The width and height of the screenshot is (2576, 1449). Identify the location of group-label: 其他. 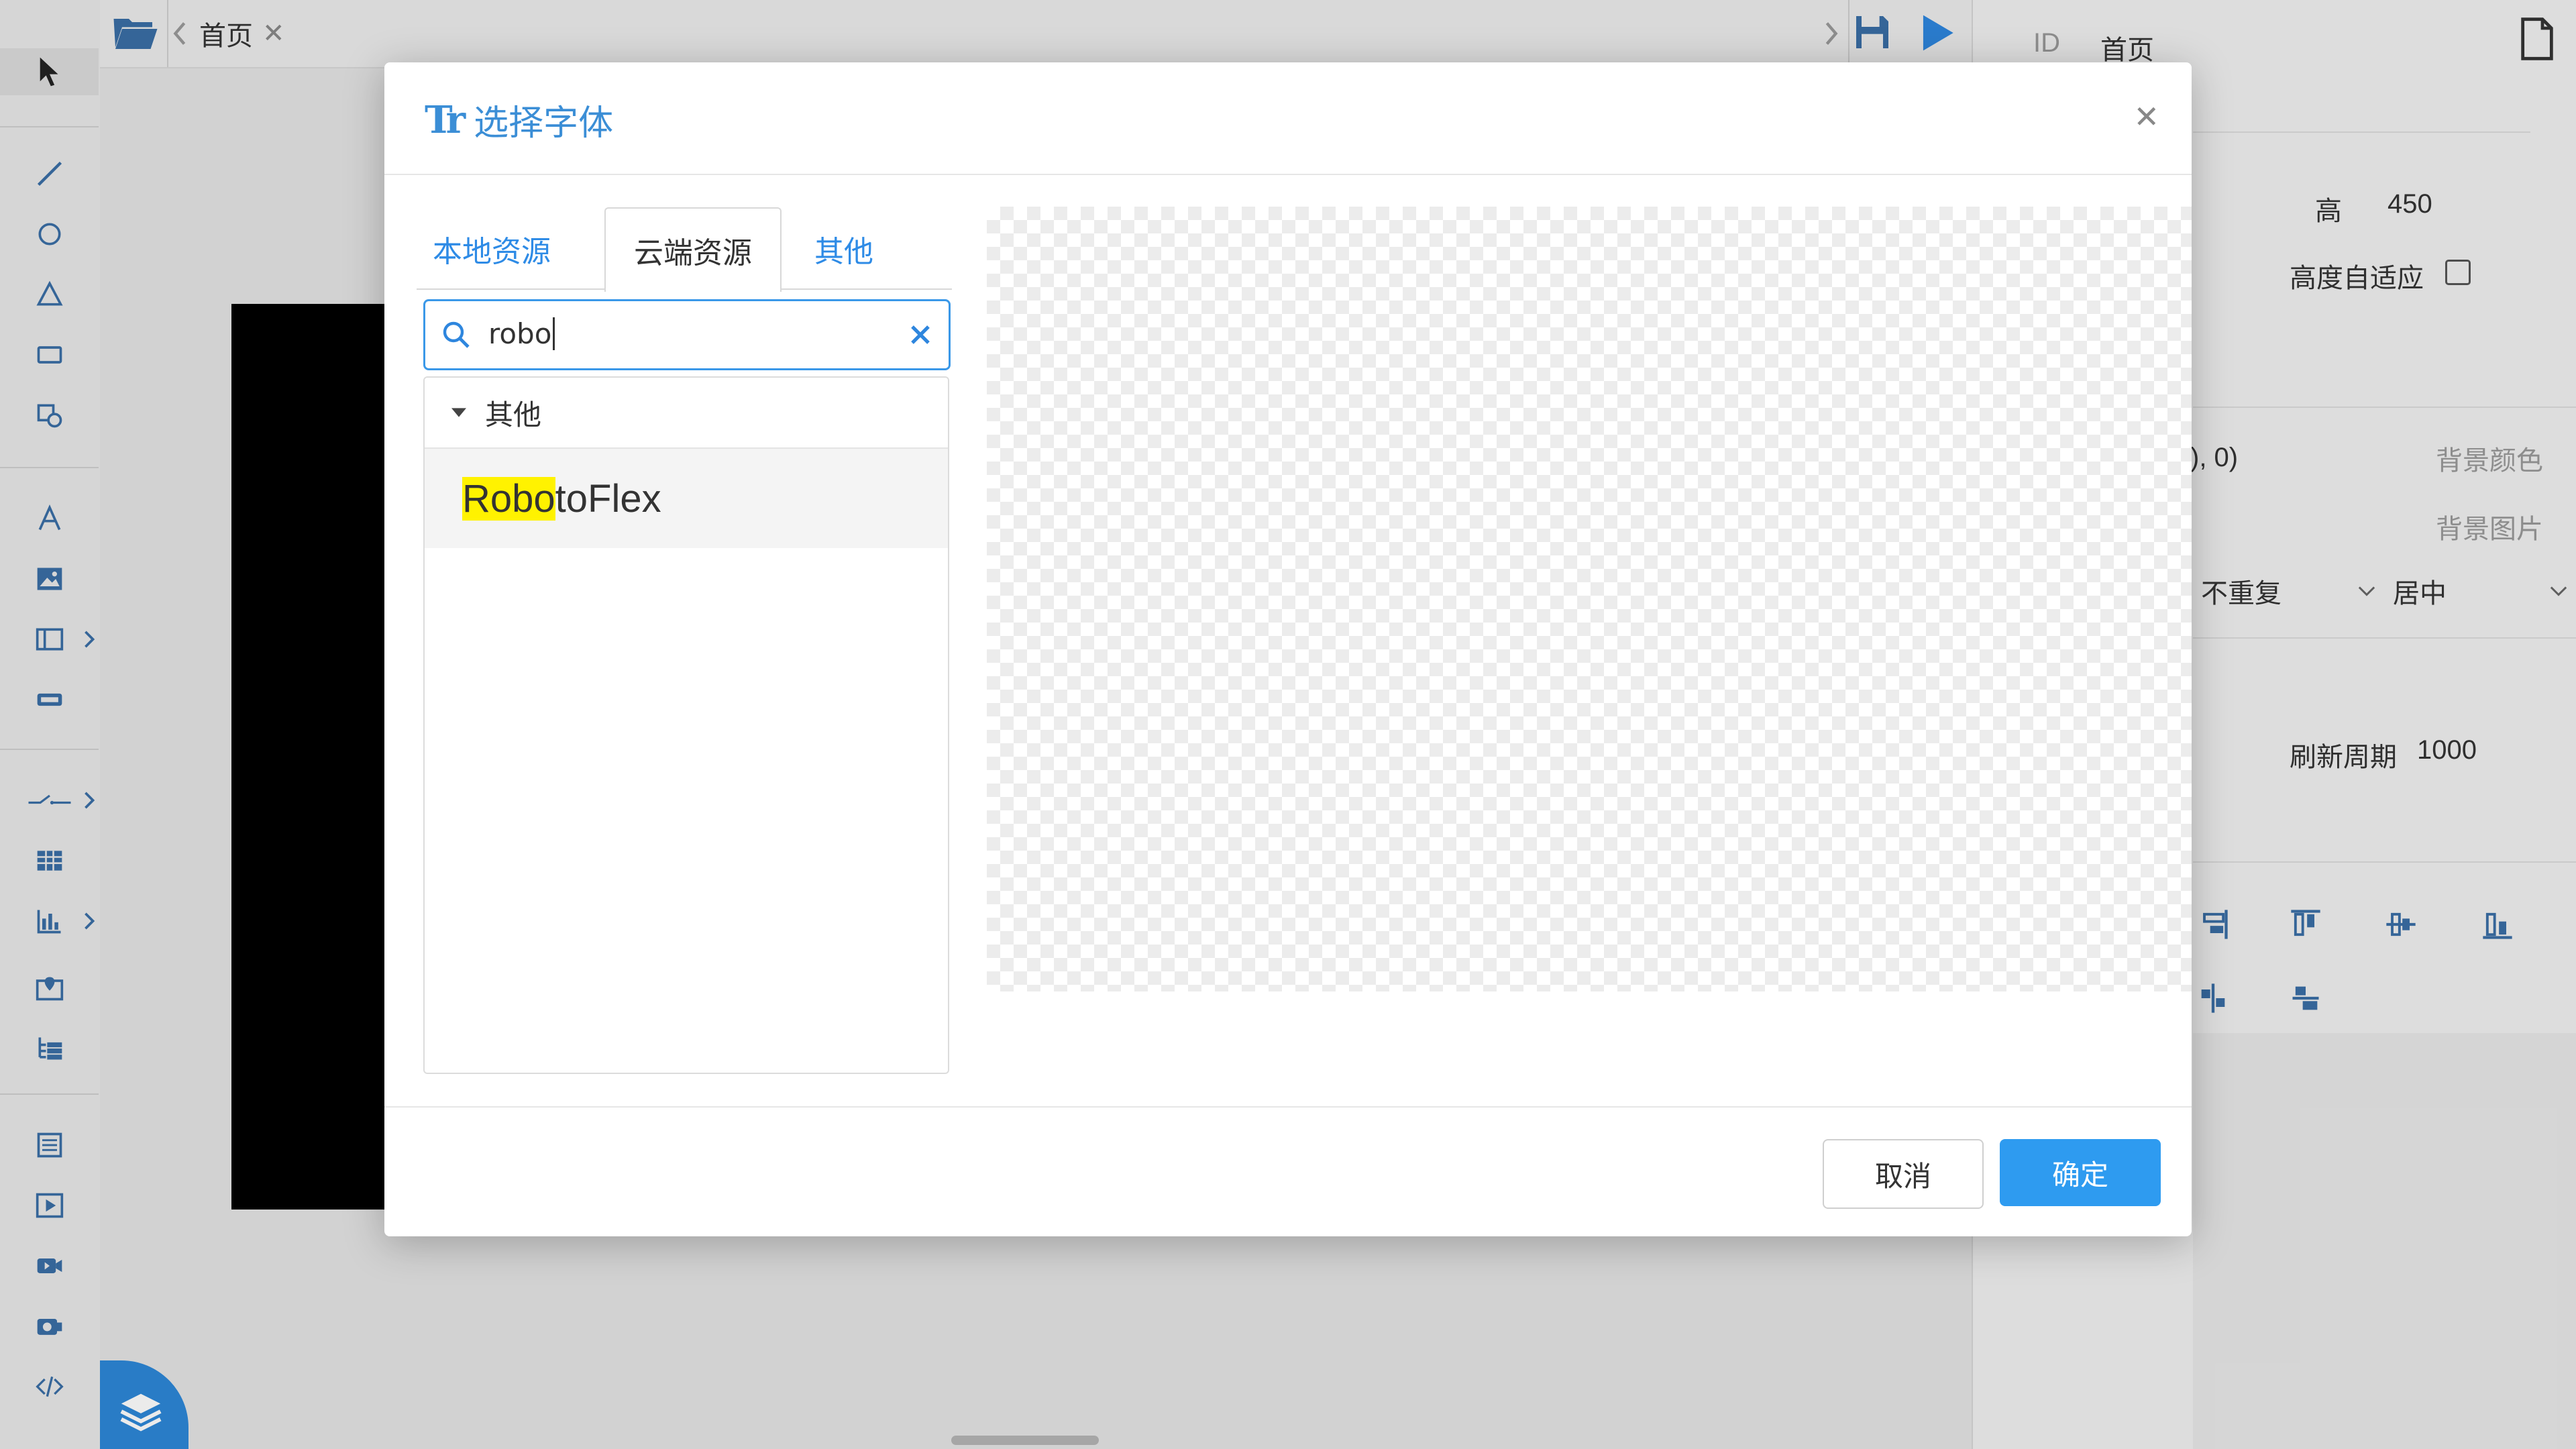
(513, 414).